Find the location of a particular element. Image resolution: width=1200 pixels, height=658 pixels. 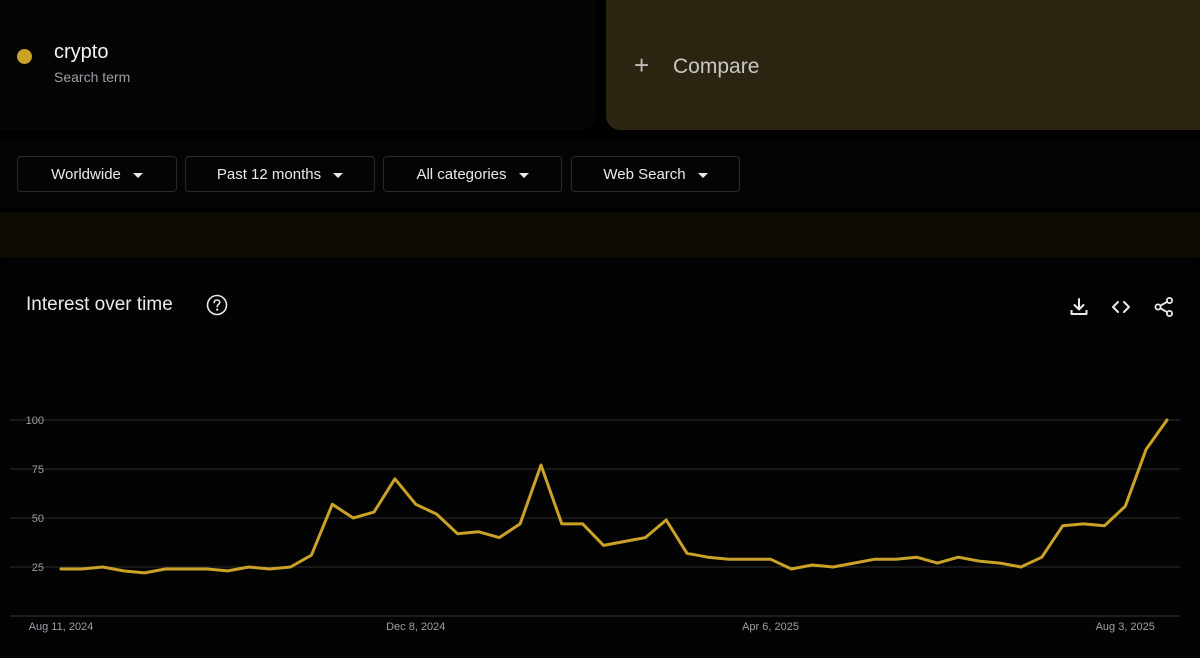

search-term-card: crypto Search term is located at coordinates (298, 65).